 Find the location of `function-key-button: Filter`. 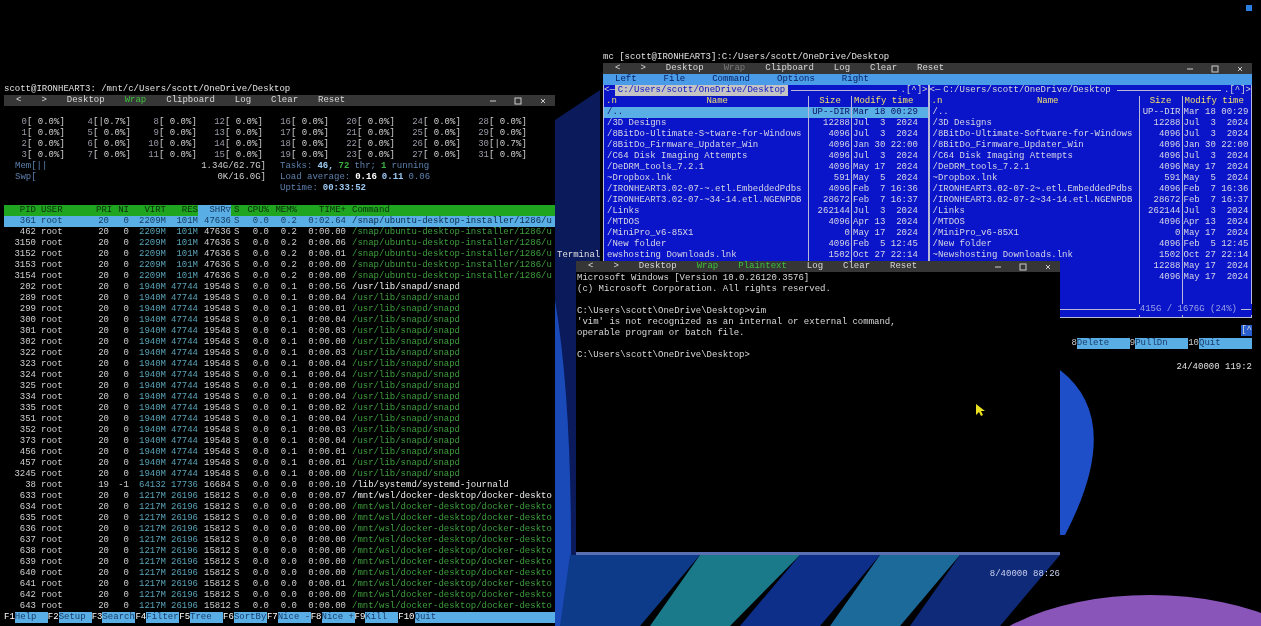

function-key-button: Filter is located at coordinates (163, 617).